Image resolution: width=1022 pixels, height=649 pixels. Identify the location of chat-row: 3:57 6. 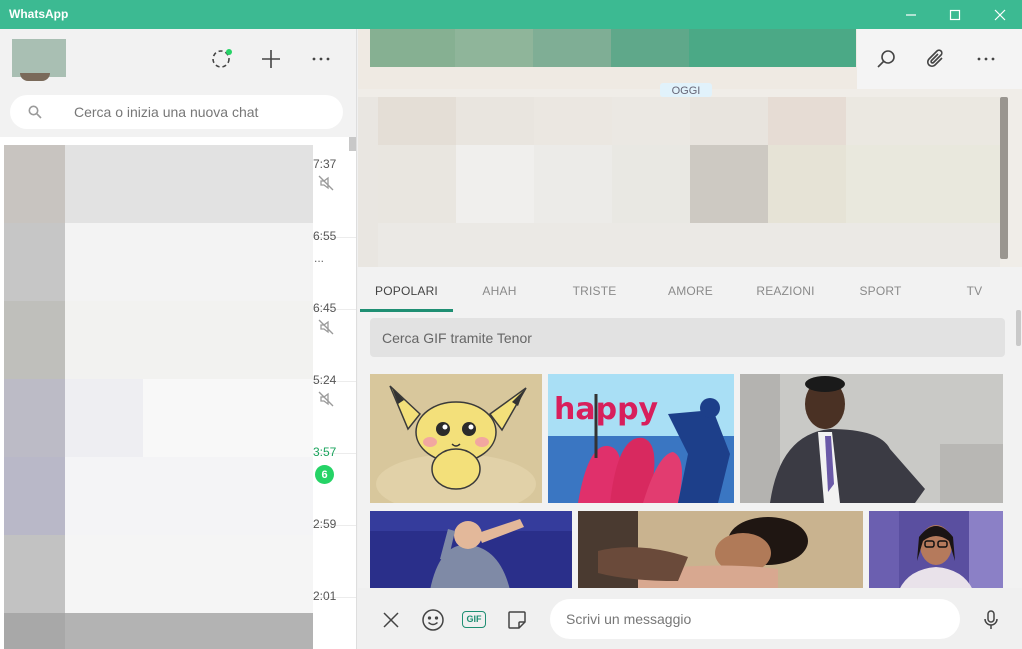
(331, 469).